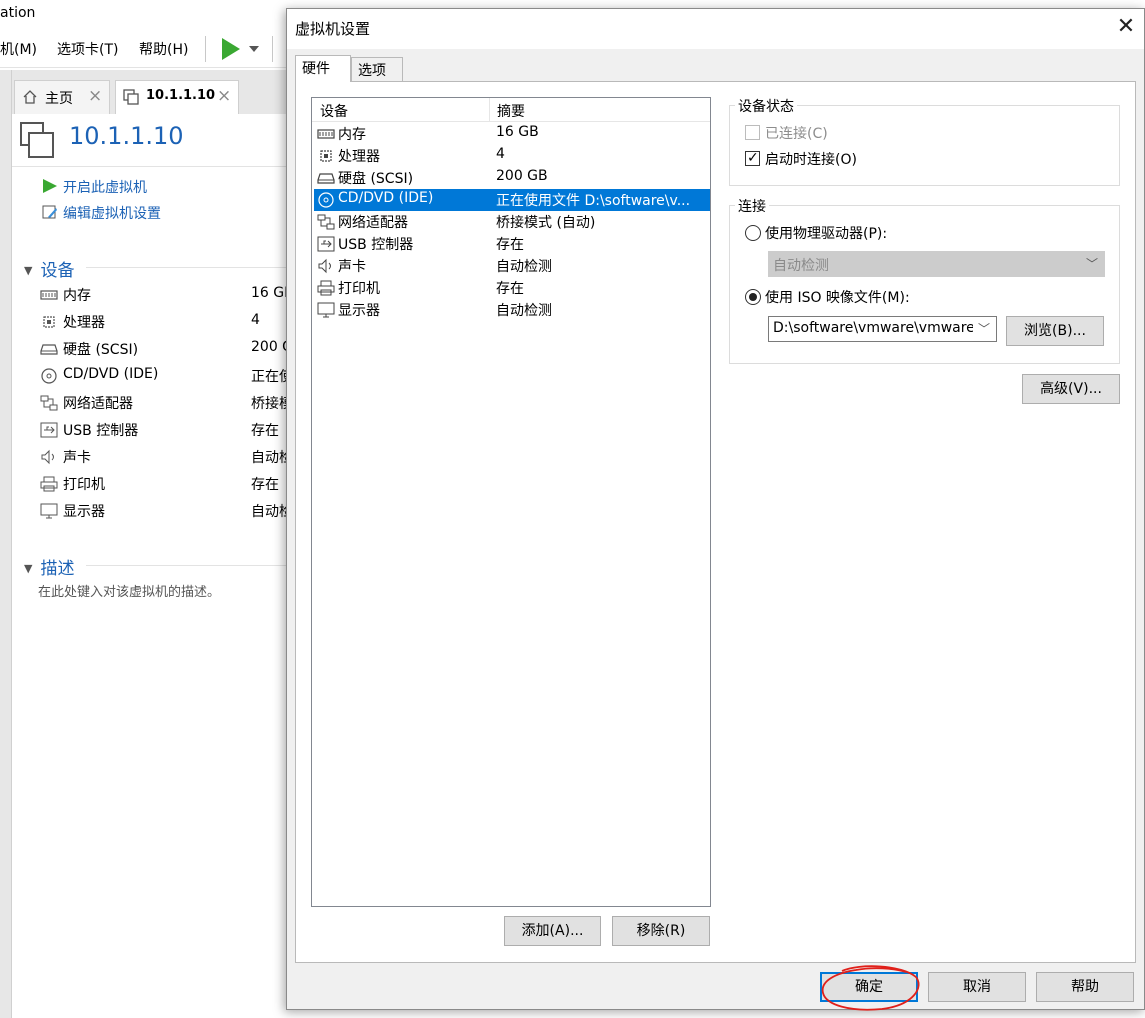  What do you see at coordinates (512, 156) in the screenshot?
I see `hardware-row: 处理器 4` at bounding box center [512, 156].